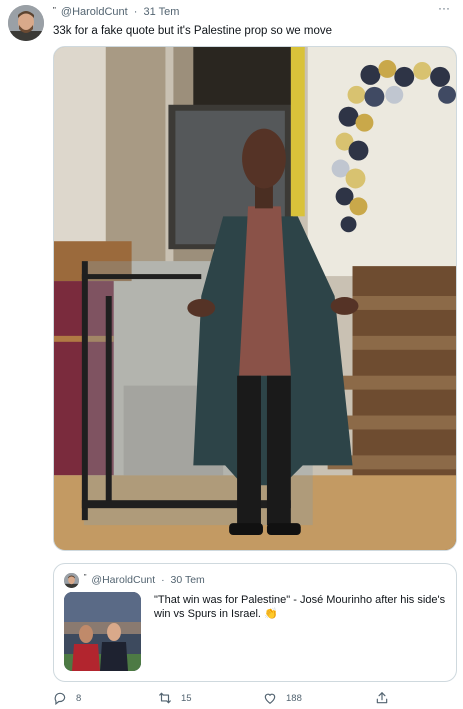  Describe the element at coordinates (162, 12) in the screenshot. I see `tweet-date: 31 Tem` at that location.